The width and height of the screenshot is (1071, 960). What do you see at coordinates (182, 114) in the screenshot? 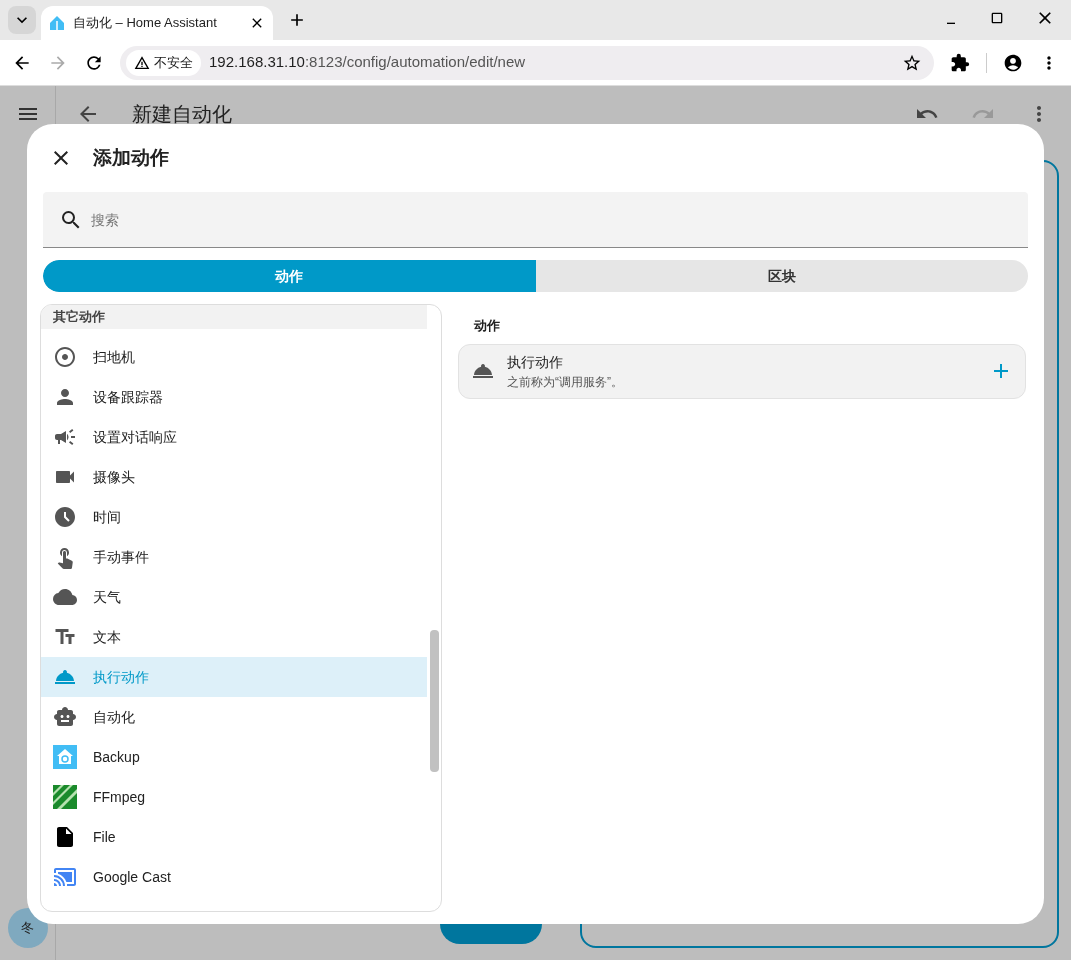
I see `page-title: 新建自动化` at bounding box center [182, 114].